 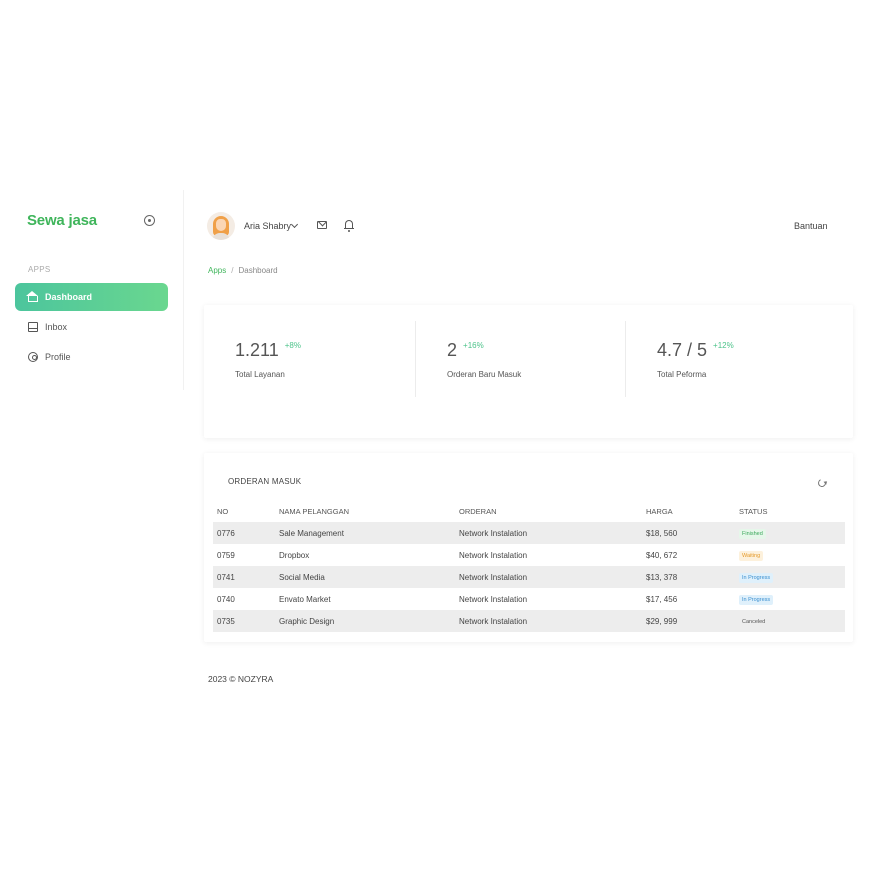 I want to click on stat-delta: +8%, so click(x=292, y=345).